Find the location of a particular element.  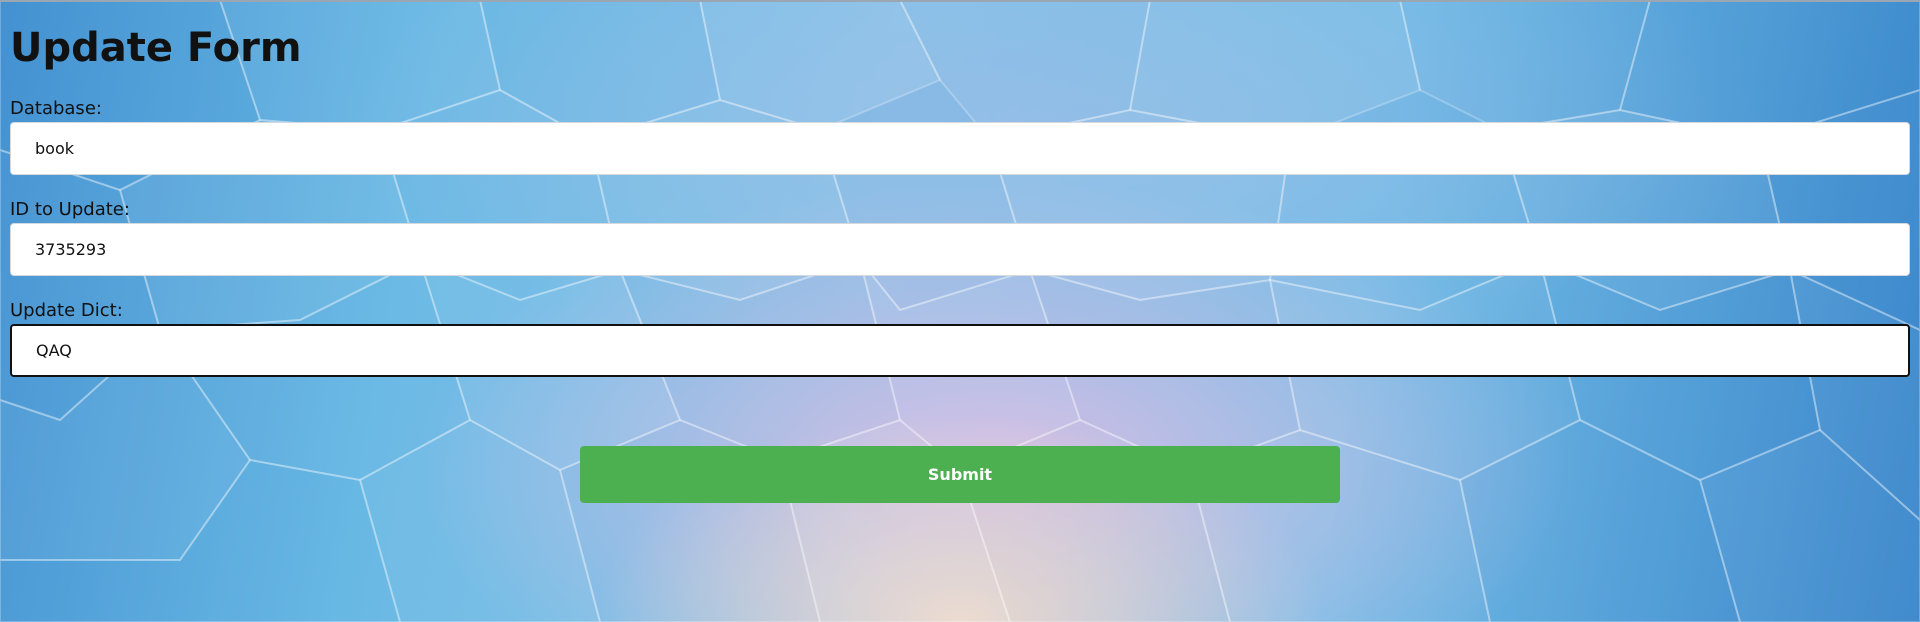

database-label: Database: is located at coordinates (56, 108).